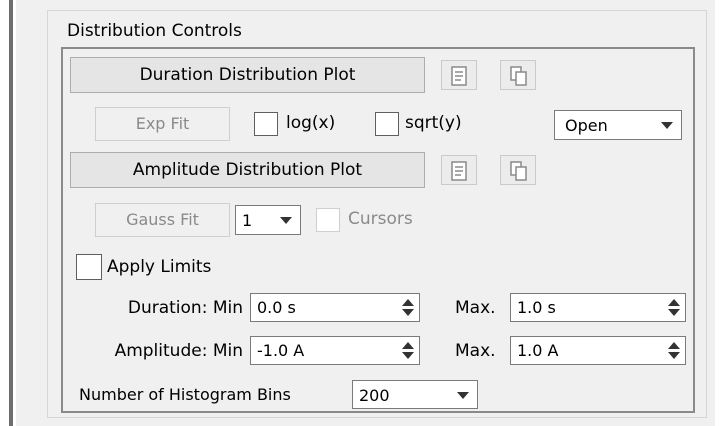 The width and height of the screenshot is (725, 426). What do you see at coordinates (387, 124) in the screenshot?
I see `sqrt-y-checkbox` at bounding box center [387, 124].